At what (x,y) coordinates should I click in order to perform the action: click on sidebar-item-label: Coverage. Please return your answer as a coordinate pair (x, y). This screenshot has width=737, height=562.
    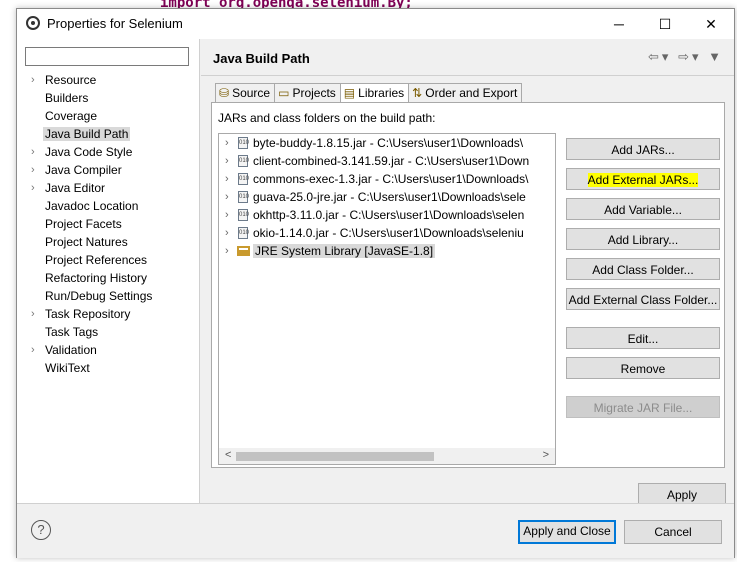
    Looking at the image, I should click on (71, 116).